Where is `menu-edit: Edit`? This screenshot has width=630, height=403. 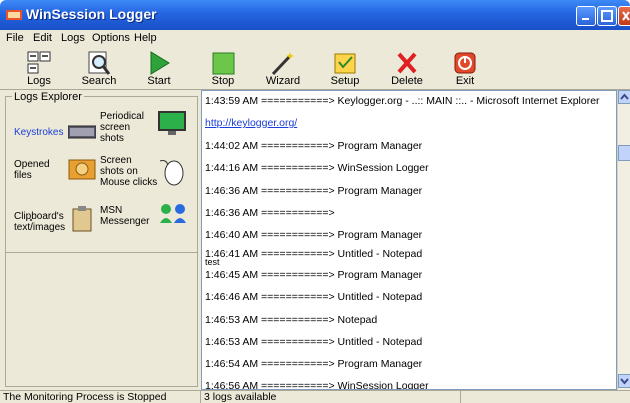
menu-edit: Edit is located at coordinates (42, 38).